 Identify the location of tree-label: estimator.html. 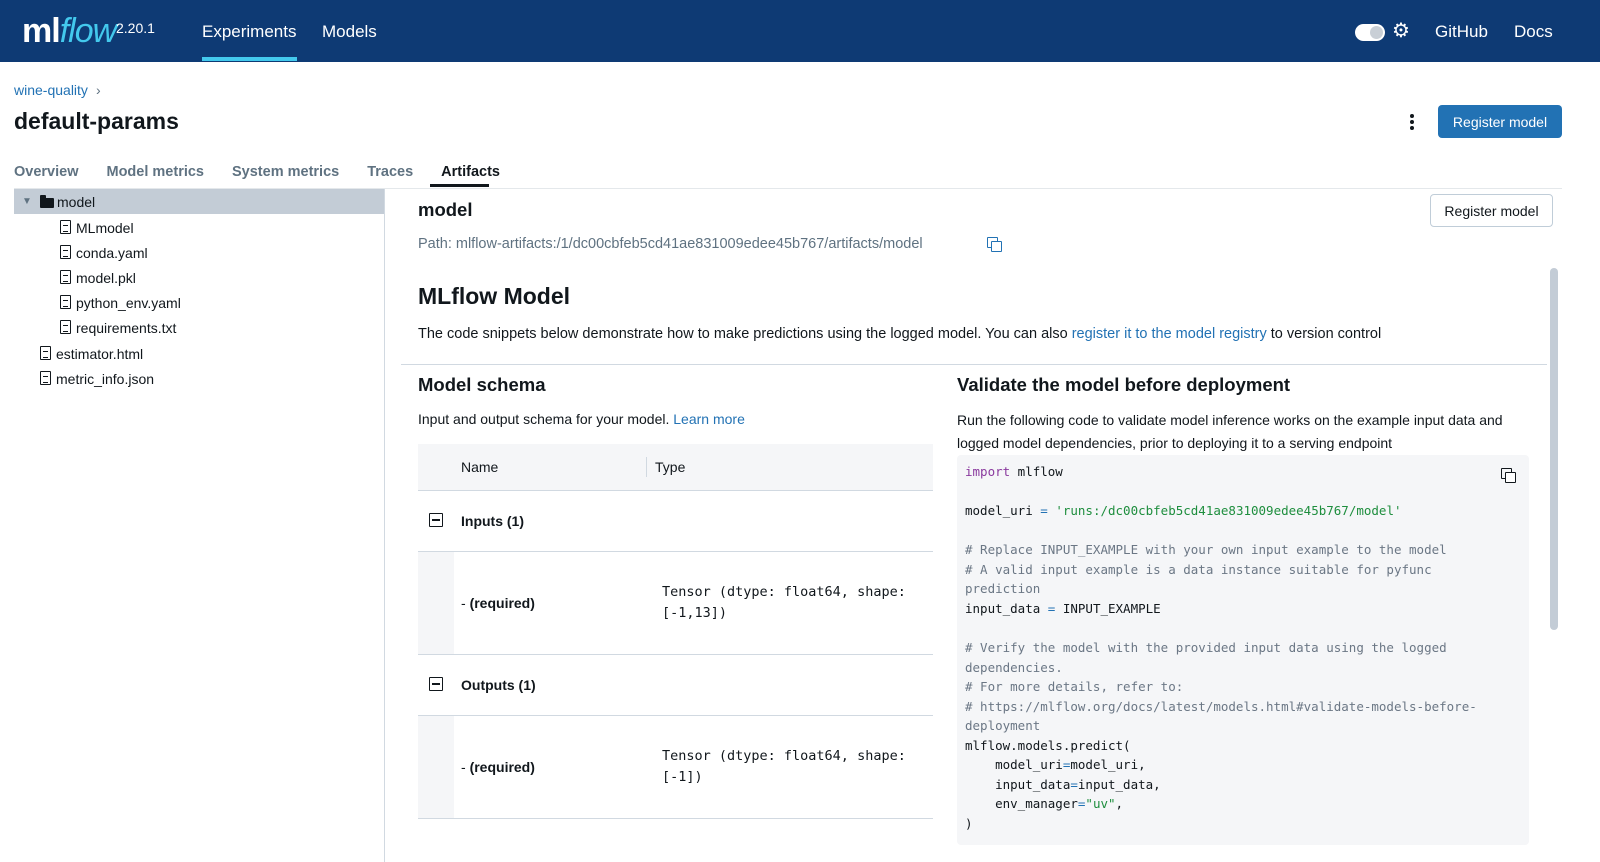
(100, 353).